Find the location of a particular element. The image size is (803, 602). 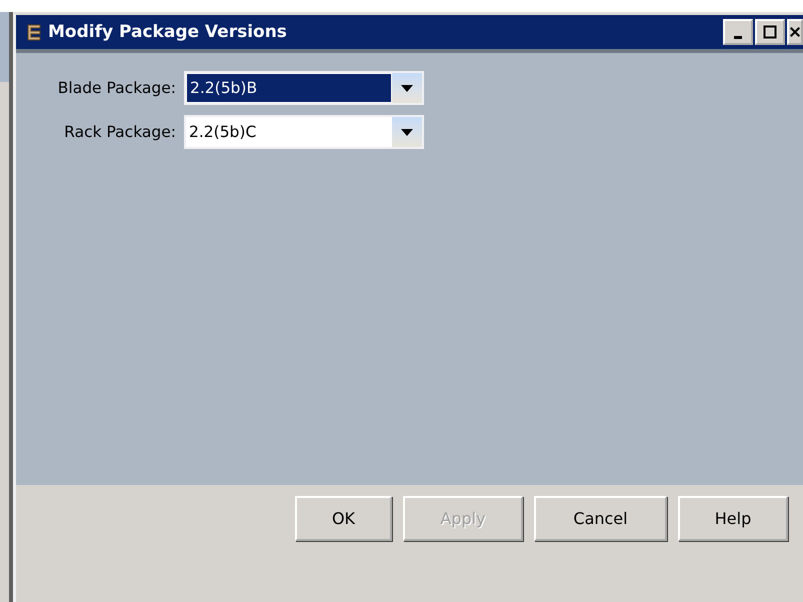

maximize-icon is located at coordinates (770, 32).